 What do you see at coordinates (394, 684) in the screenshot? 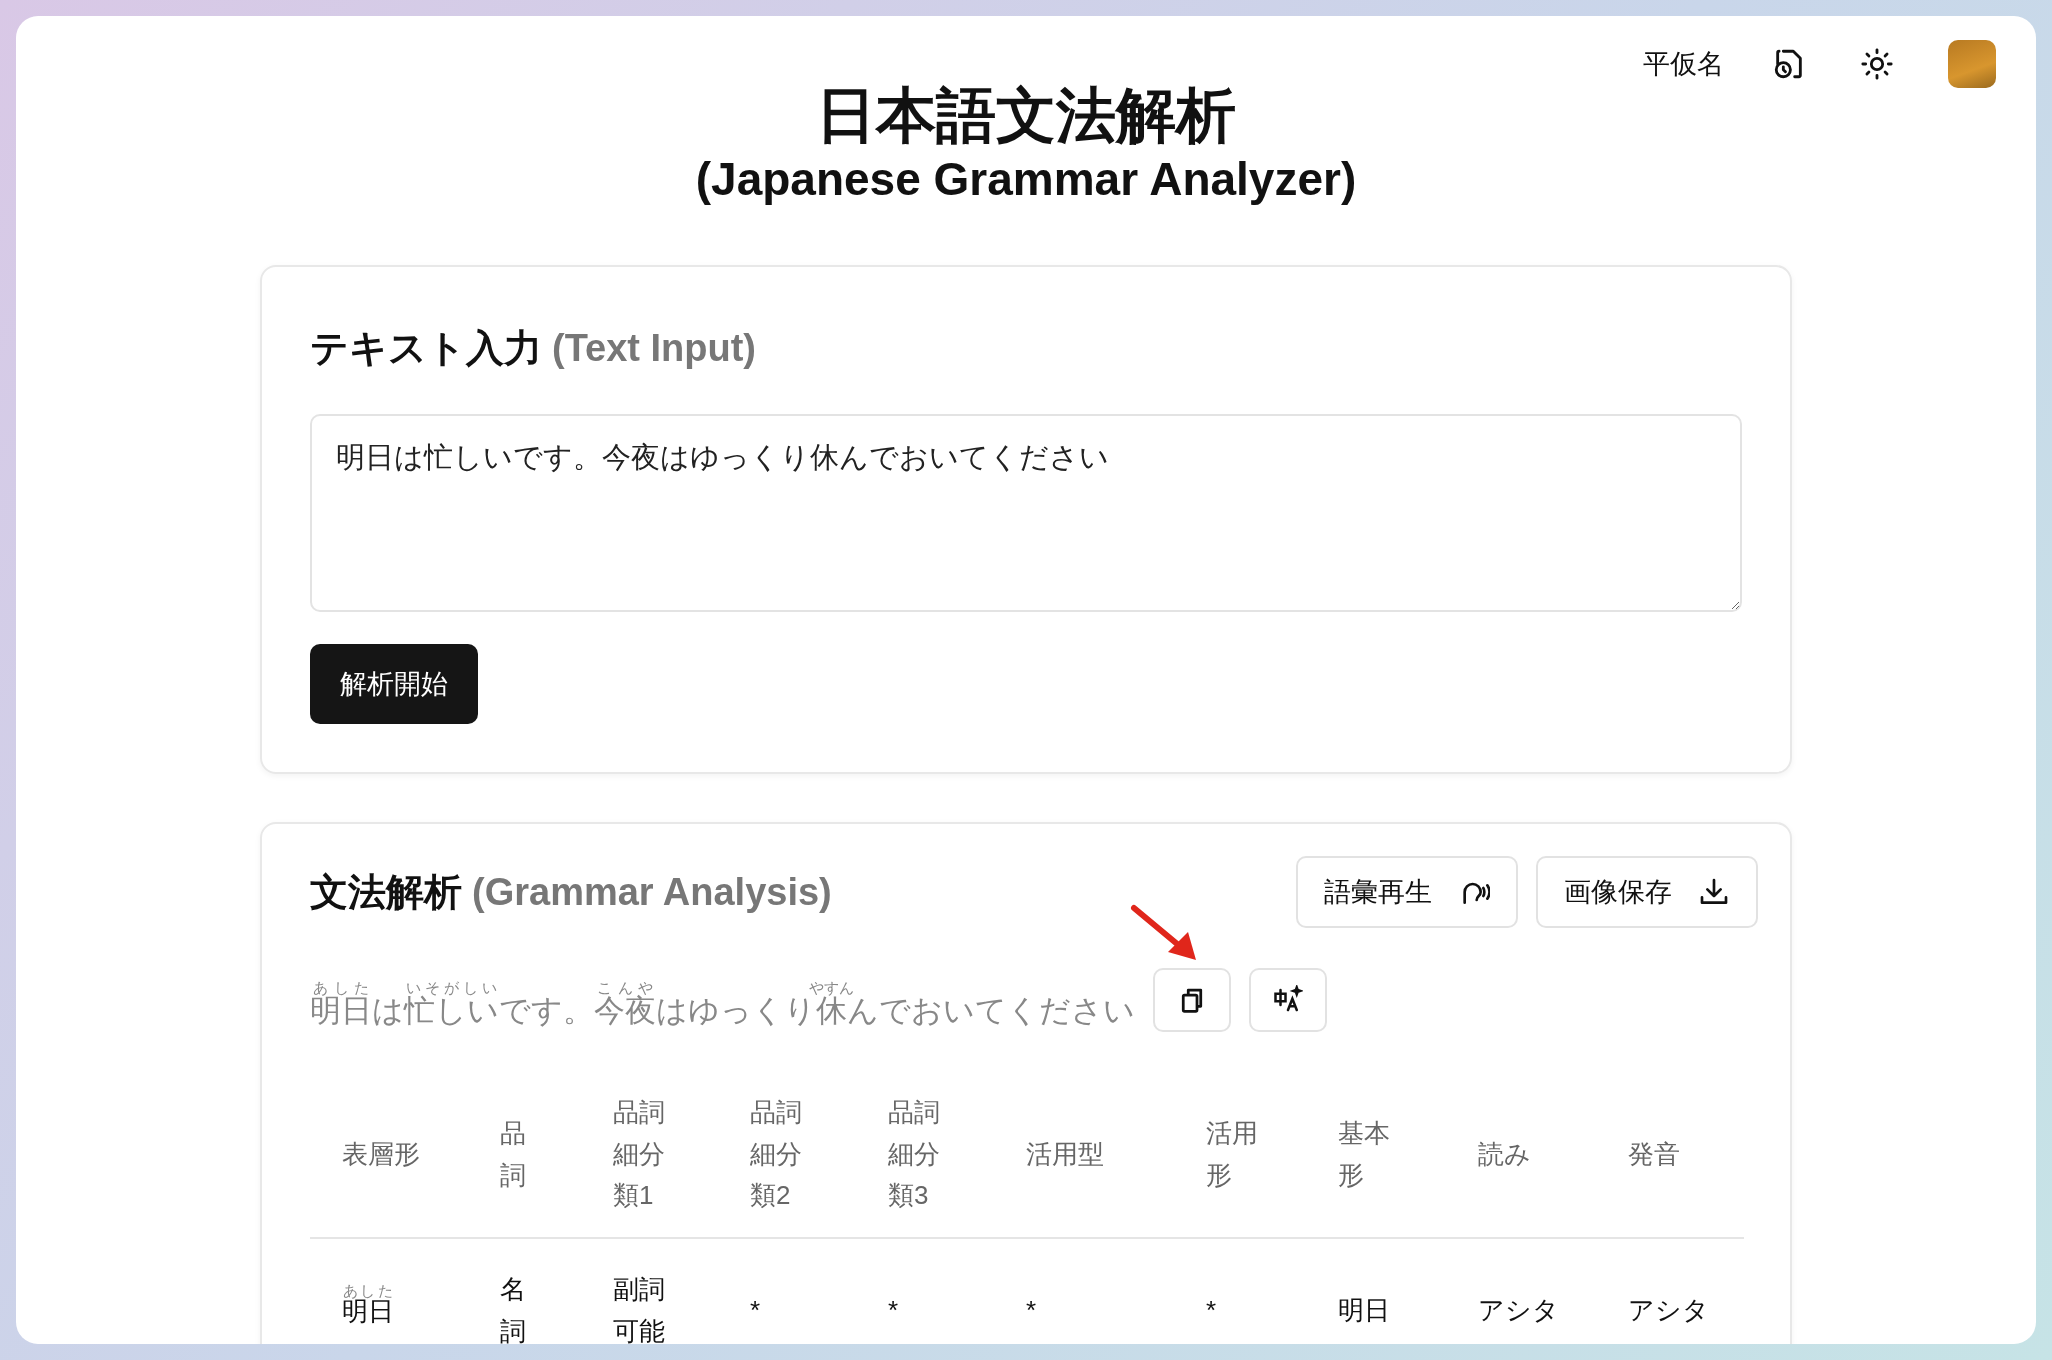
I see `analyze-button: 解析開始` at bounding box center [394, 684].